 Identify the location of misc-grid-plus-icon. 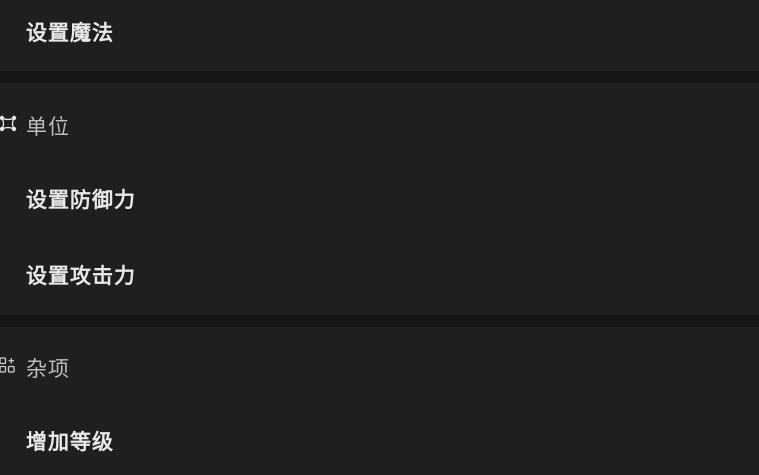
(7, 365).